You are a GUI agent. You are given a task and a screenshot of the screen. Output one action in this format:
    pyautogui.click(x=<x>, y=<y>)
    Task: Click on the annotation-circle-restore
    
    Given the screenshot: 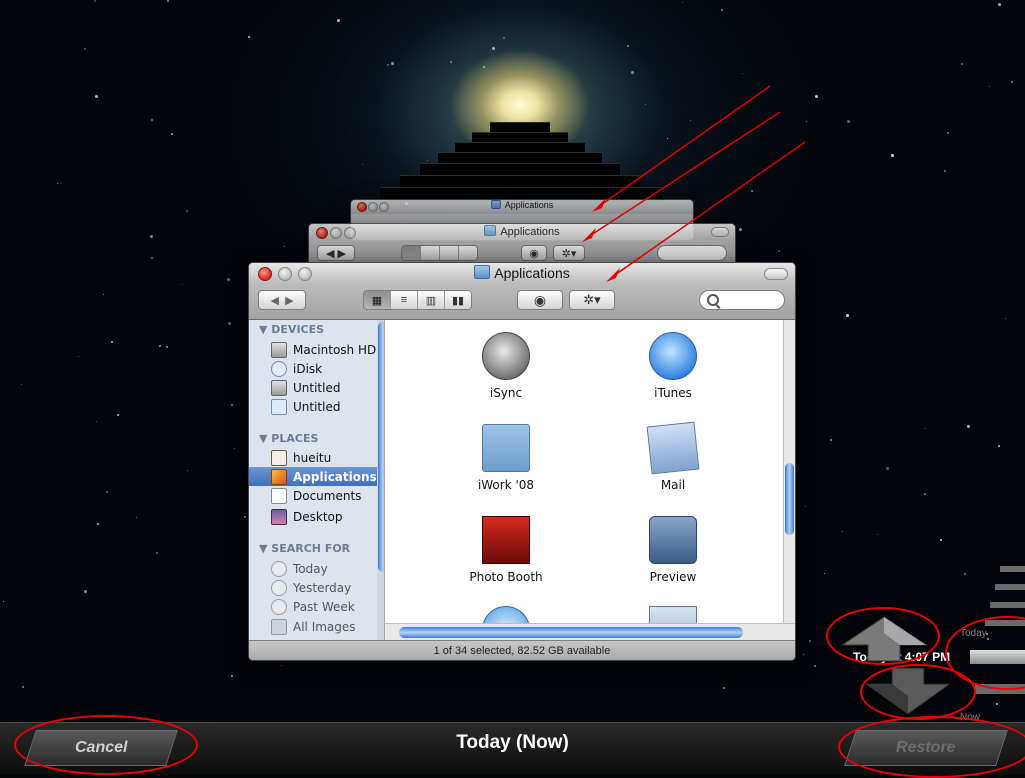 What is the action you would take?
    pyautogui.click(x=931, y=747)
    